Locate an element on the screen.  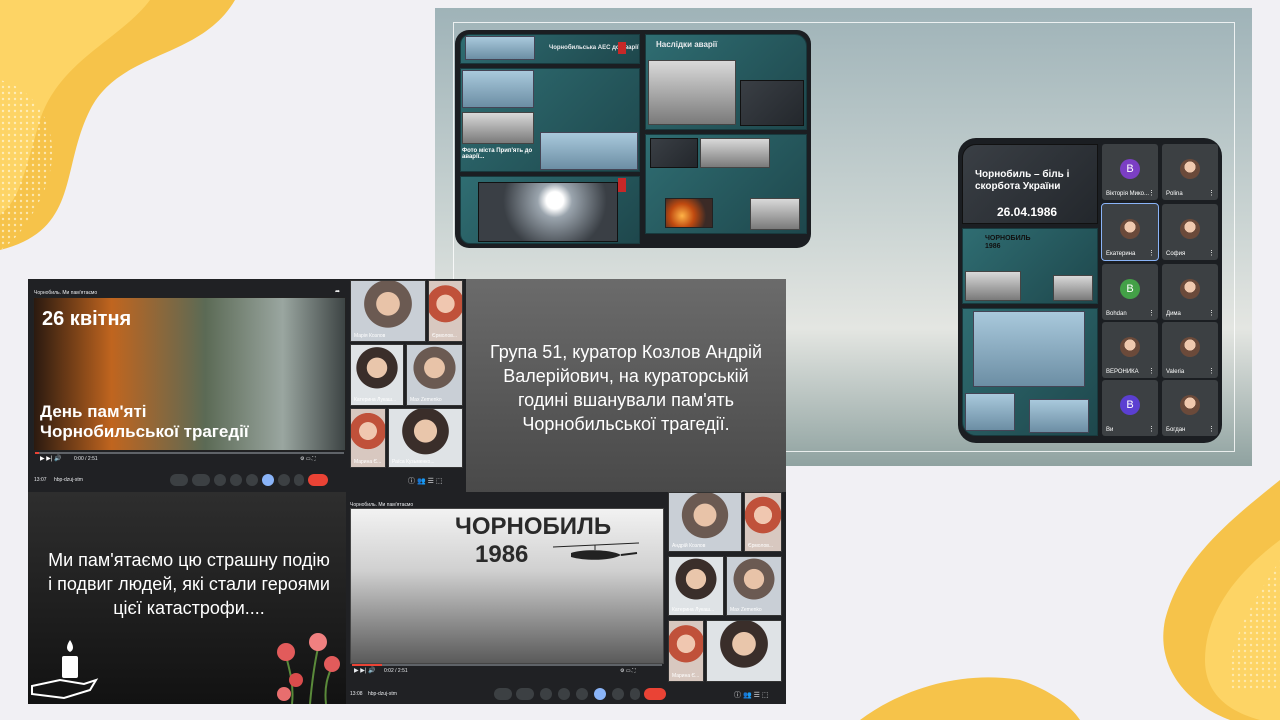
bottom-end-call-button is located at coordinates (655, 694).